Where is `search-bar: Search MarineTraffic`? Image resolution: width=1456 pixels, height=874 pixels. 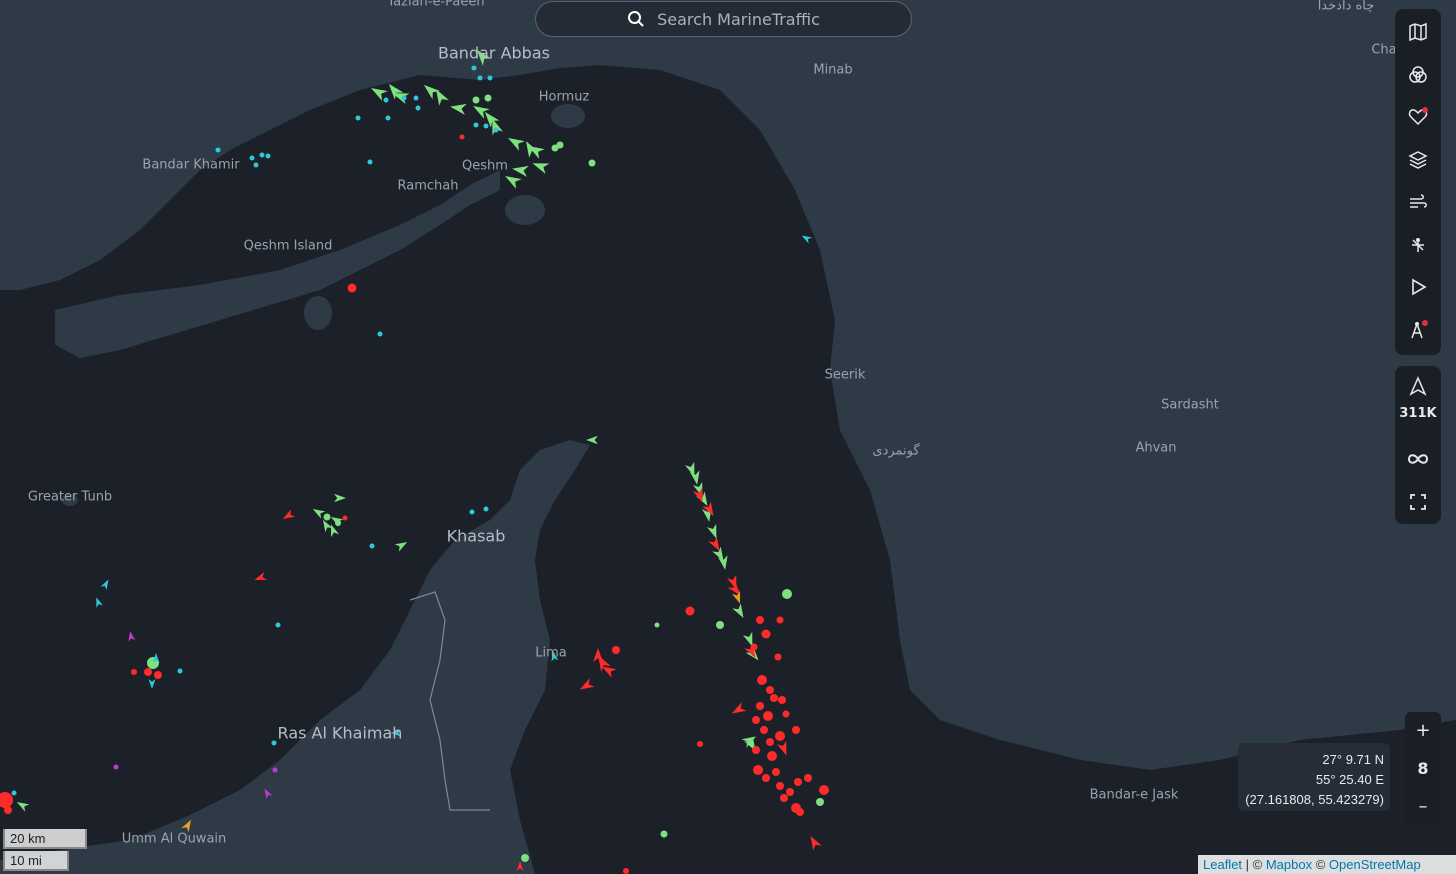
search-bar: Search MarineTraffic is located at coordinates (723, 19).